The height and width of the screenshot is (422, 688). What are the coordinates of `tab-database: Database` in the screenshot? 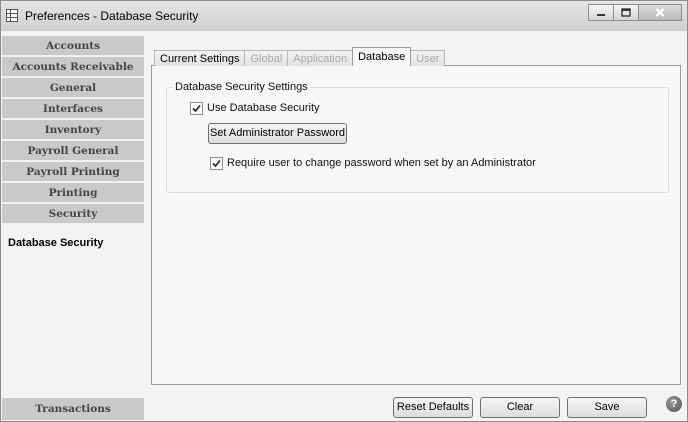 It's located at (382, 56).